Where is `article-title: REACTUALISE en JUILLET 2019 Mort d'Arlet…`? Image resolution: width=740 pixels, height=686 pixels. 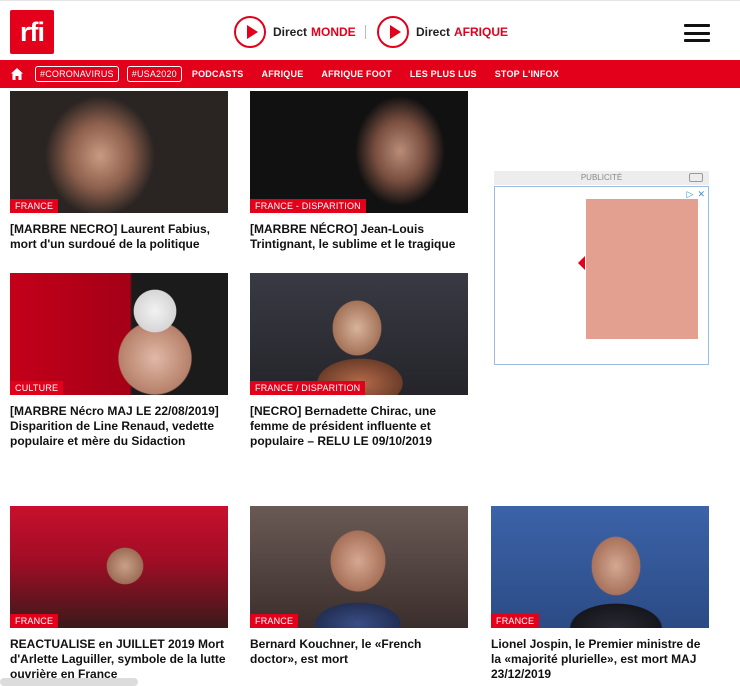 article-title: REACTUALISE en JUILLET 2019 Mort d'Arlet… is located at coordinates (119, 659).